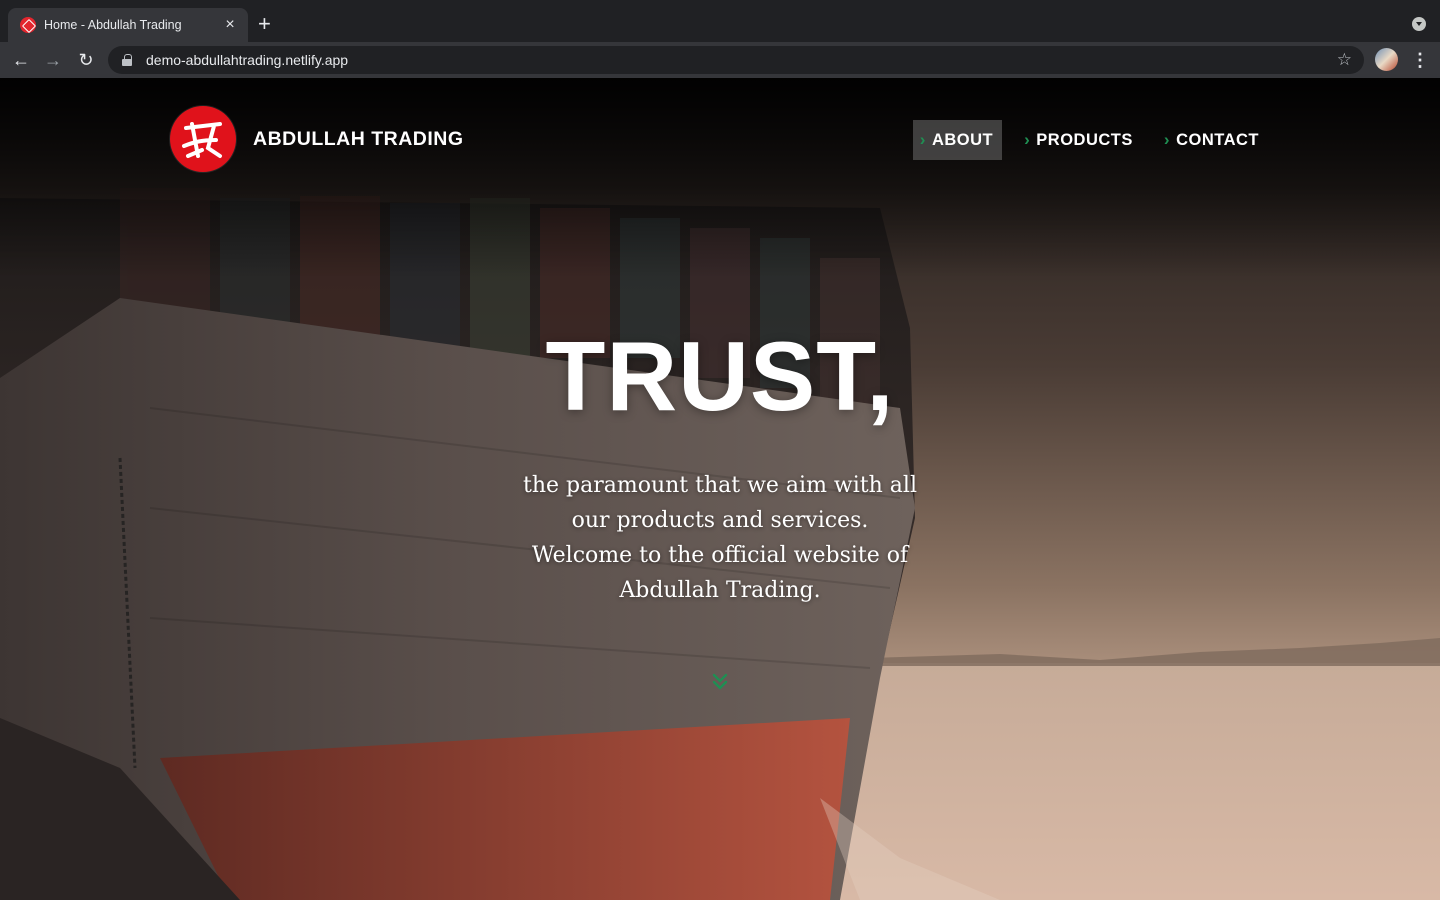  Describe the element at coordinates (720, 21) in the screenshot. I see `tab-strip: Home - Abdullah Trading × +` at that location.